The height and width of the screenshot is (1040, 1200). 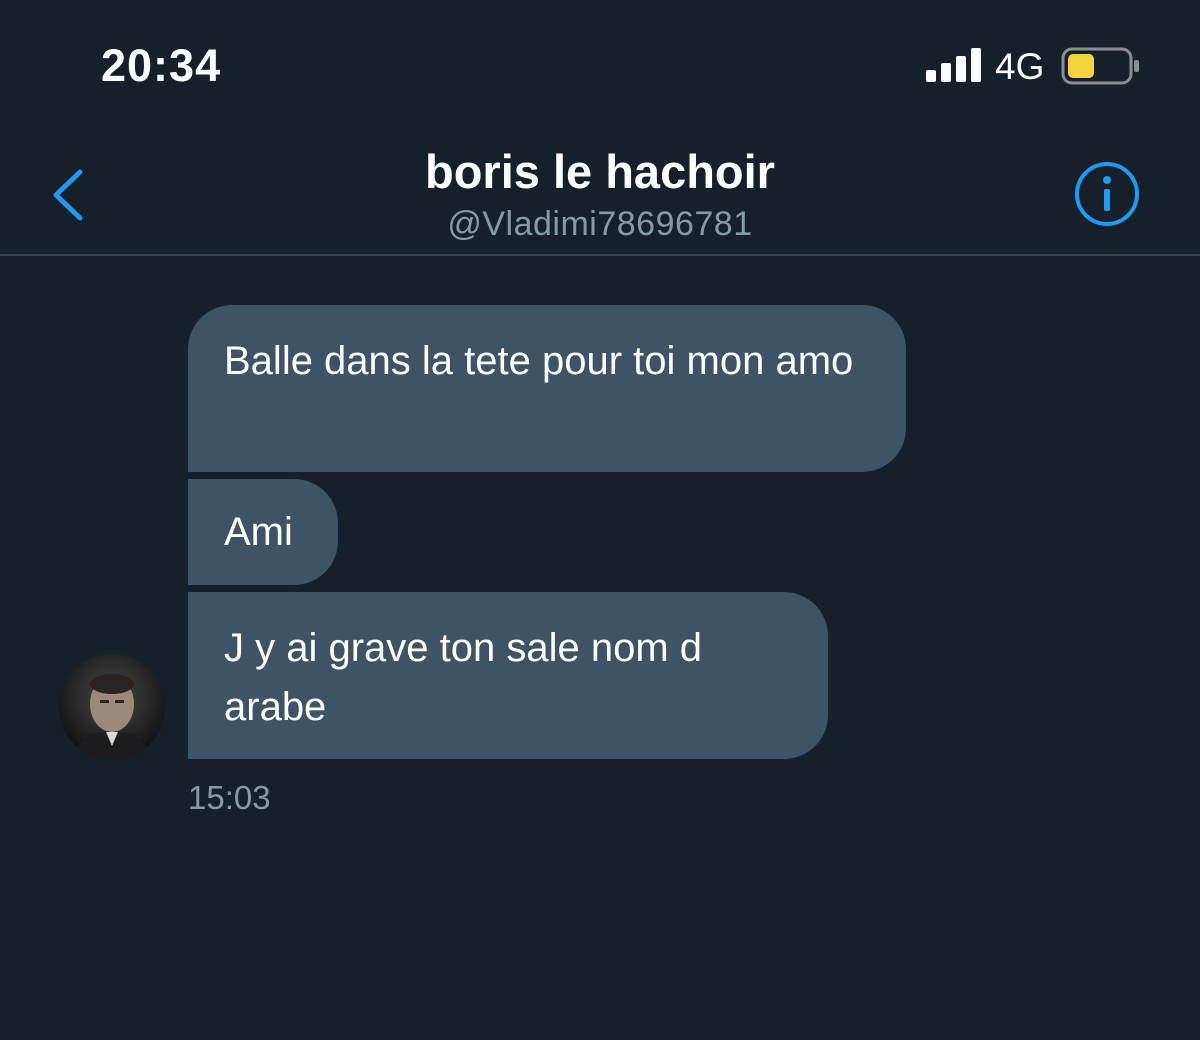 I want to click on signal-bars-icon, so click(x=953, y=65).